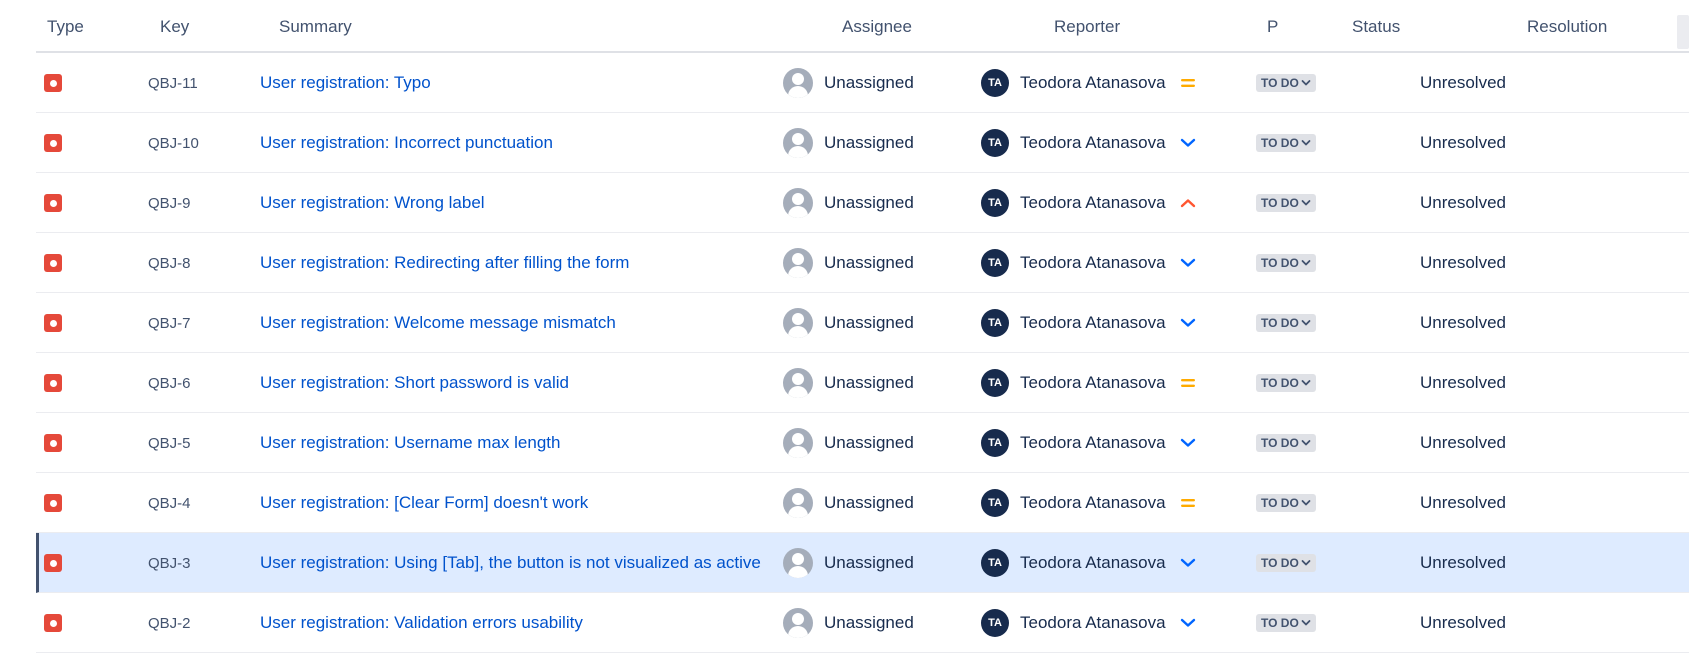 Image resolution: width=1689 pixels, height=653 pixels. Describe the element at coordinates (372, 203) in the screenshot. I see `issue-summary-link: User registration: Wrong label` at that location.